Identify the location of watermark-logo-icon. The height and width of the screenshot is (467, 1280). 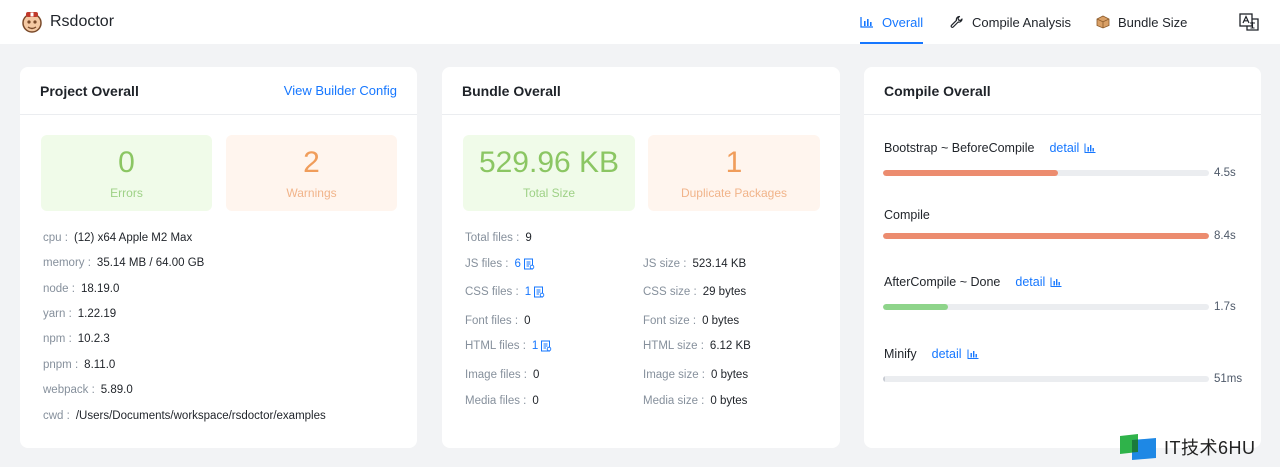
(1138, 447).